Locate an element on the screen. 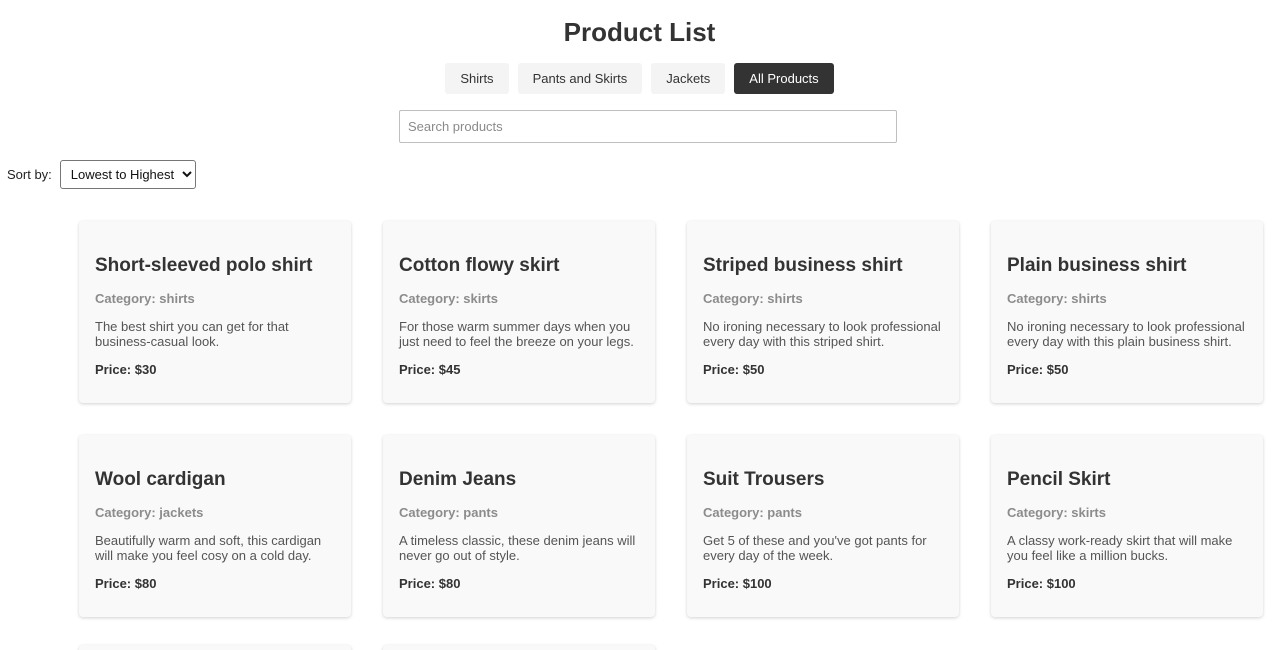  next-row-cards is located at coordinates (367, 647).